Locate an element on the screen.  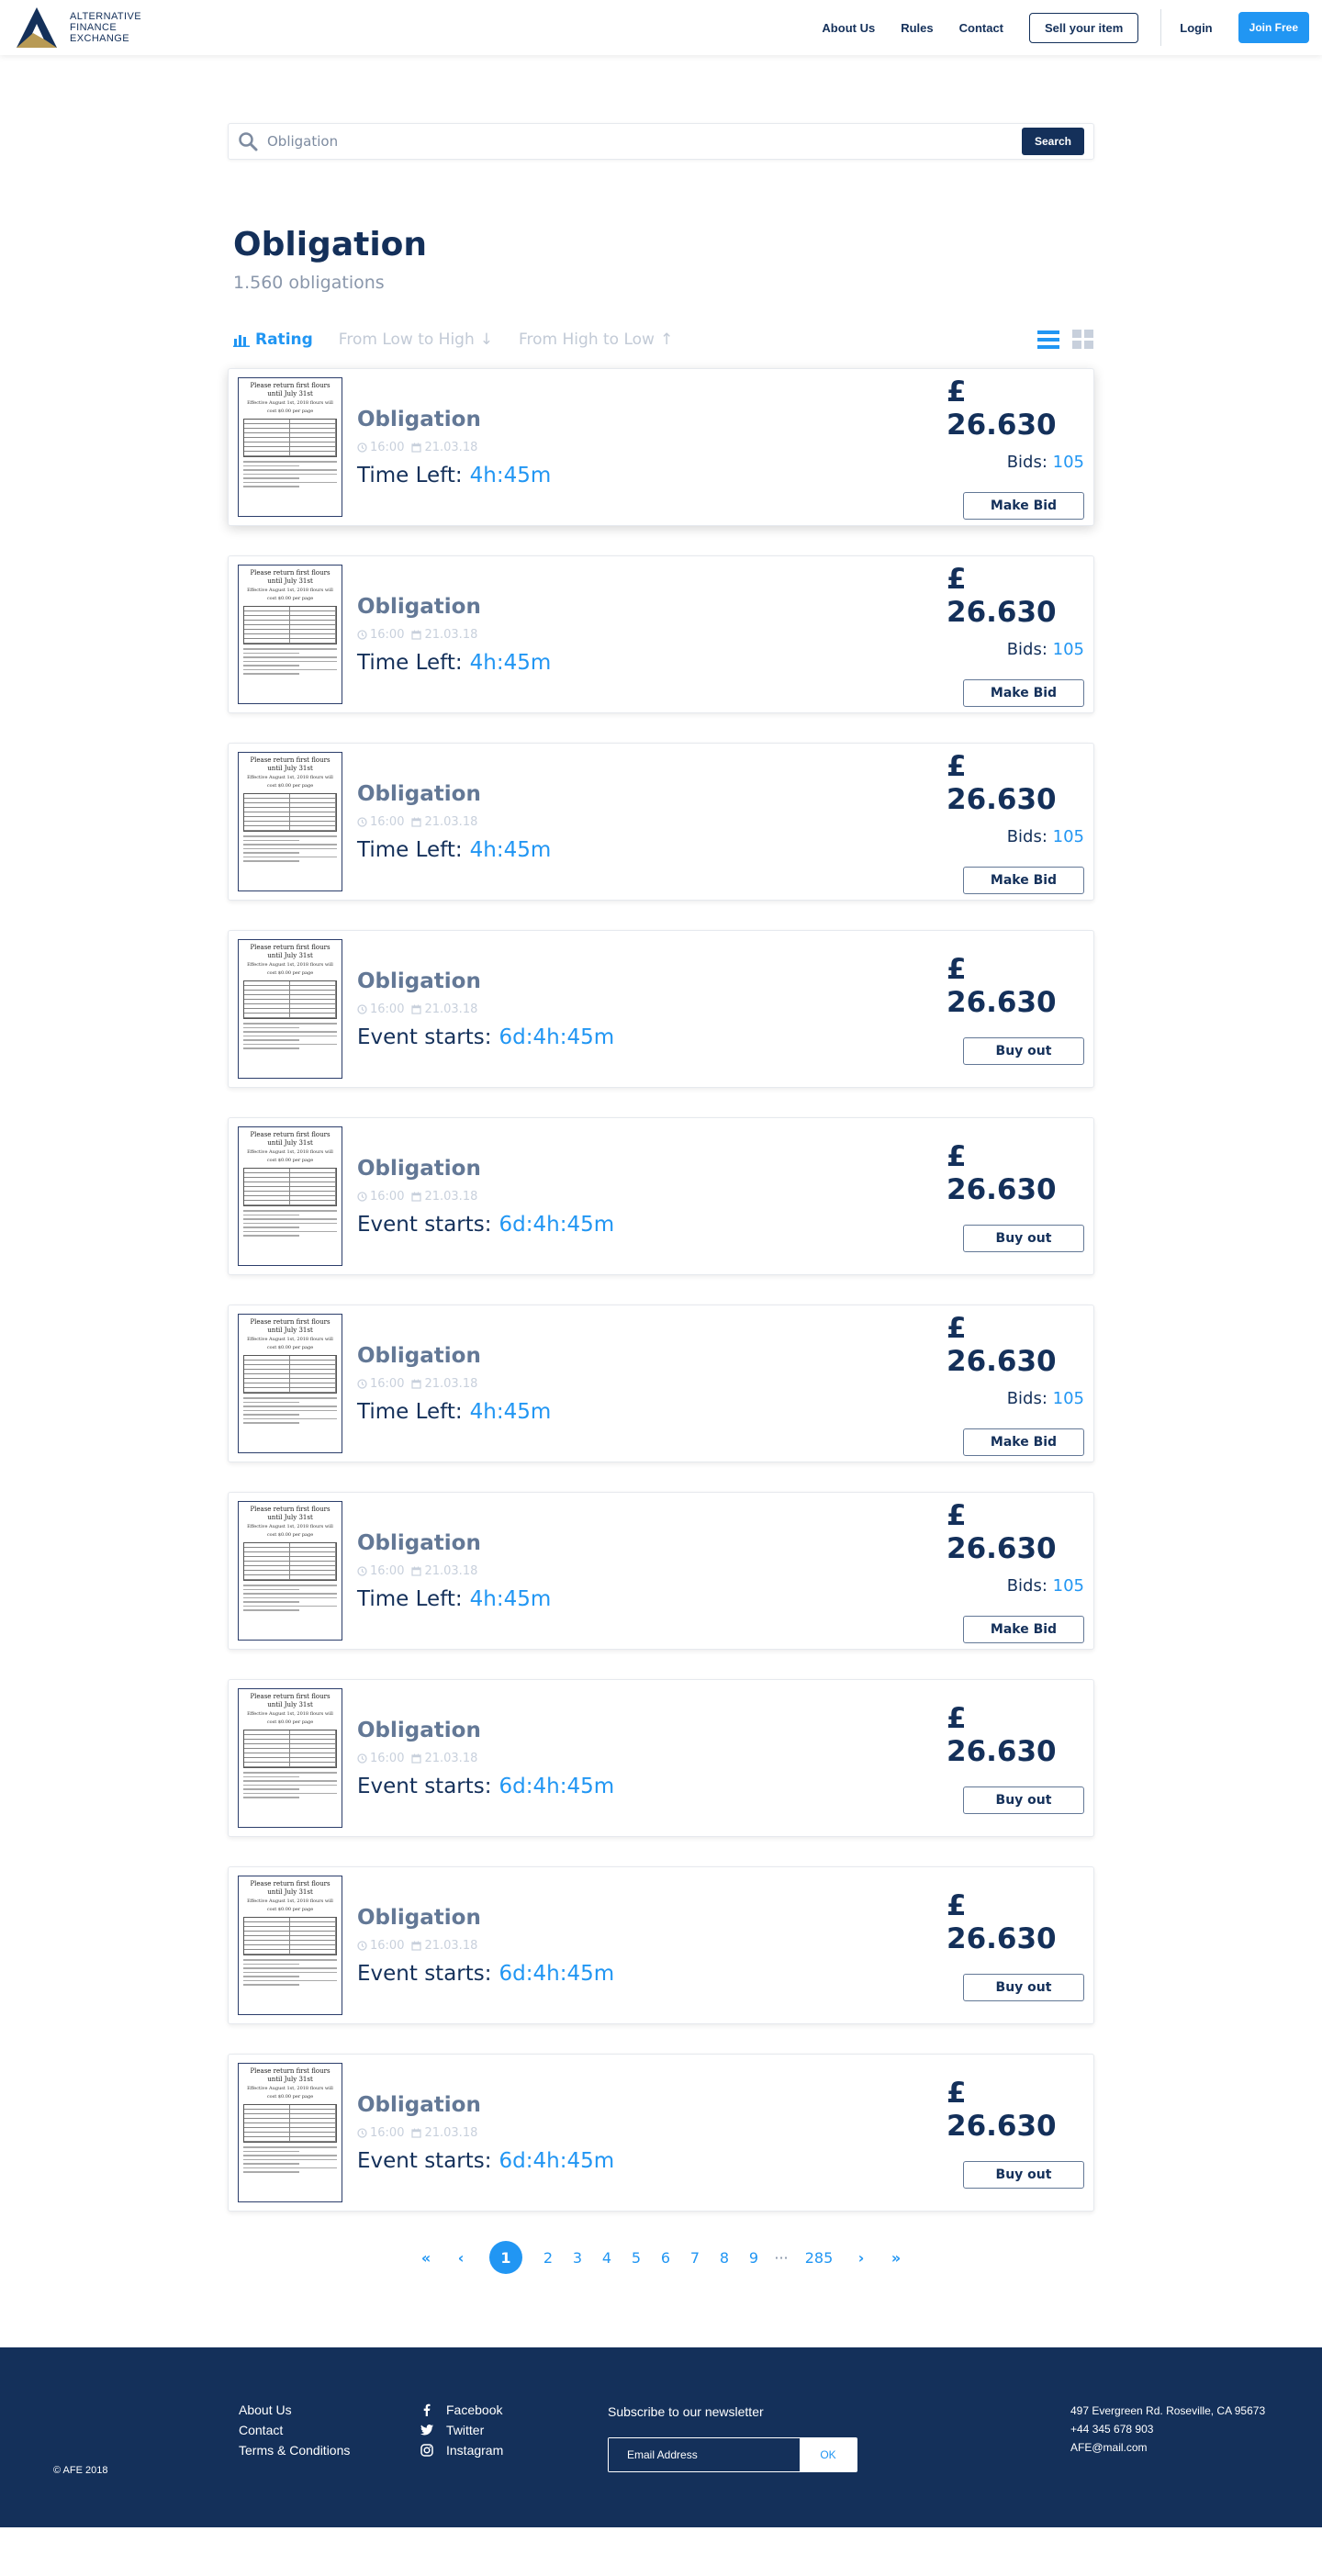
next-page-icon: › is located at coordinates (861, 2258).